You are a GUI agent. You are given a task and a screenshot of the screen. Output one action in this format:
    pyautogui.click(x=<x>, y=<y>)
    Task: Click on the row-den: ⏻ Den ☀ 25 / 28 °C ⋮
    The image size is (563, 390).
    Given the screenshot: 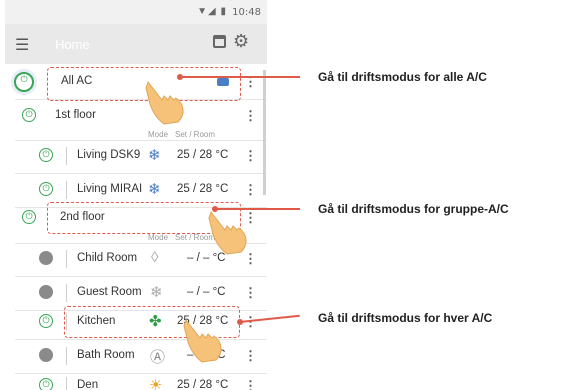 What is the action you would take?
    pyautogui.click(x=136, y=380)
    